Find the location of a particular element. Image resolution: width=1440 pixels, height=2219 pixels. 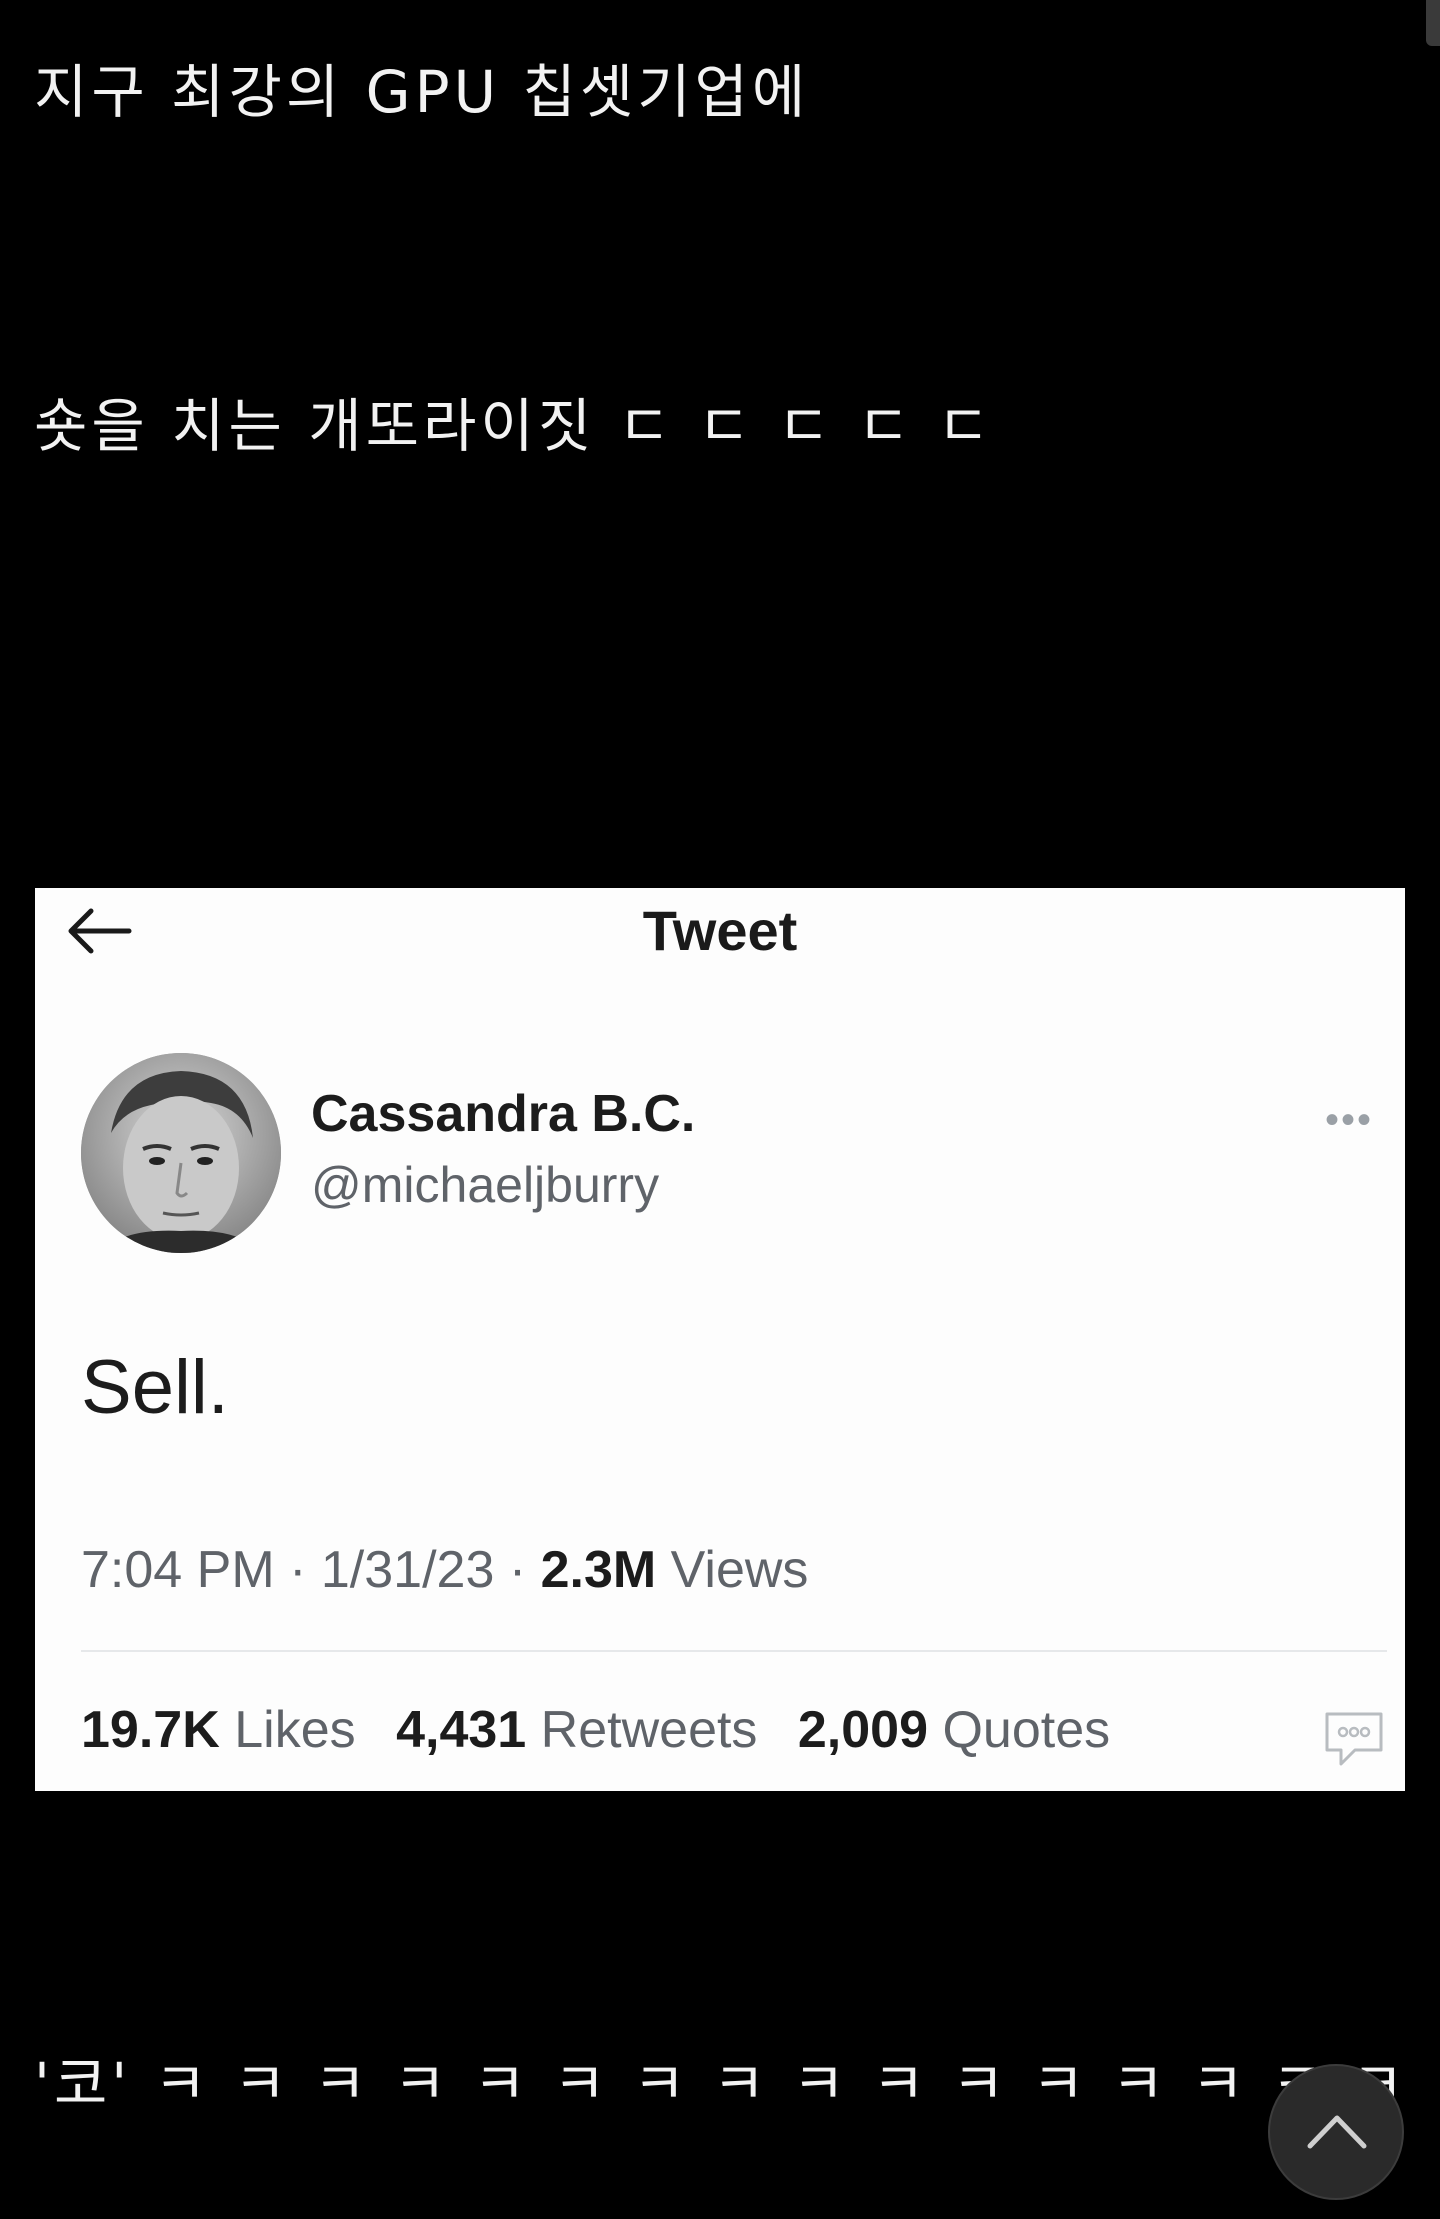

views-label: Views is located at coordinates (739, 1570).